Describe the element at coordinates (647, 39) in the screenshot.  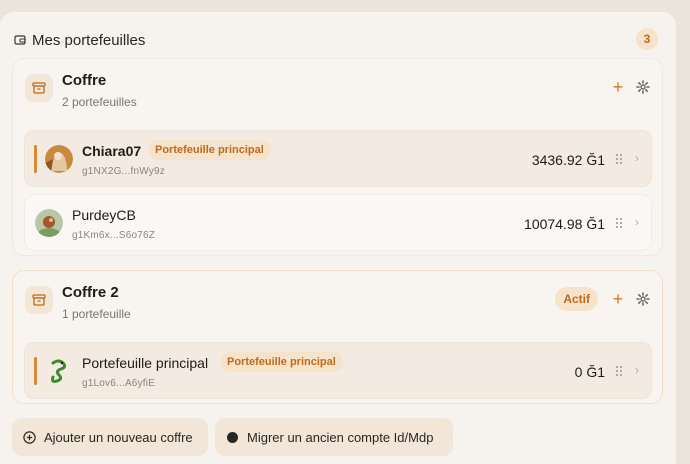
I see `wallet-count-badge: 3` at that location.